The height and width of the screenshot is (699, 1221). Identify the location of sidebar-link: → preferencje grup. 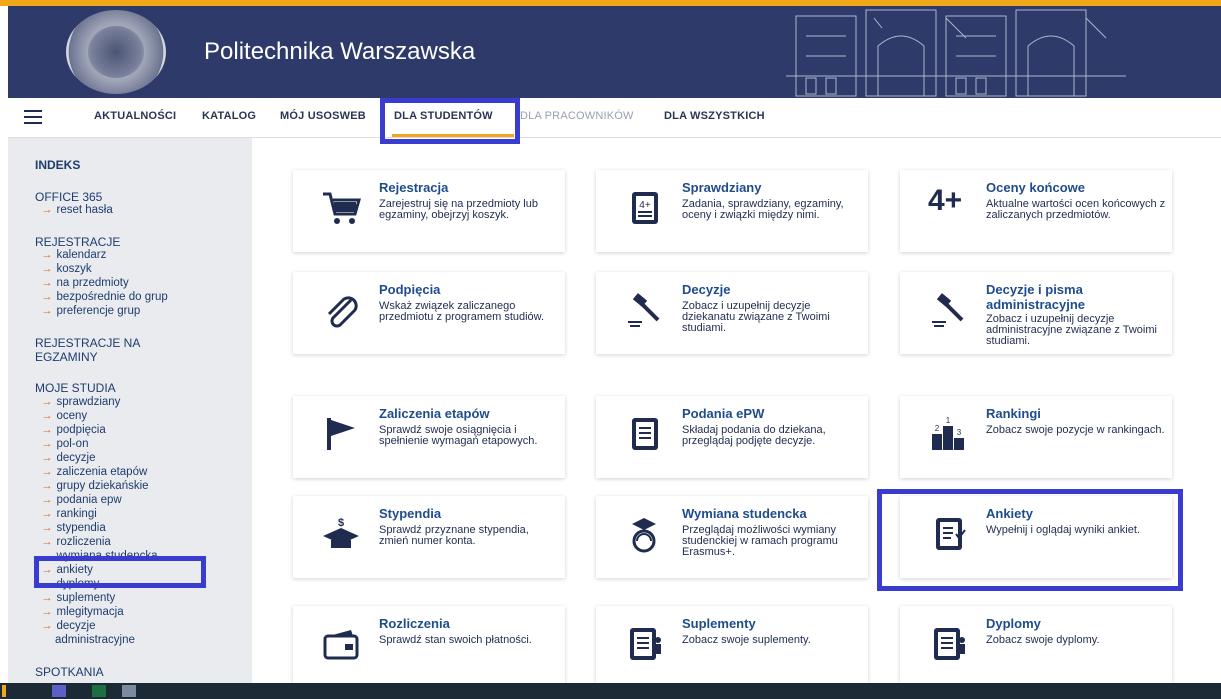
(90, 311).